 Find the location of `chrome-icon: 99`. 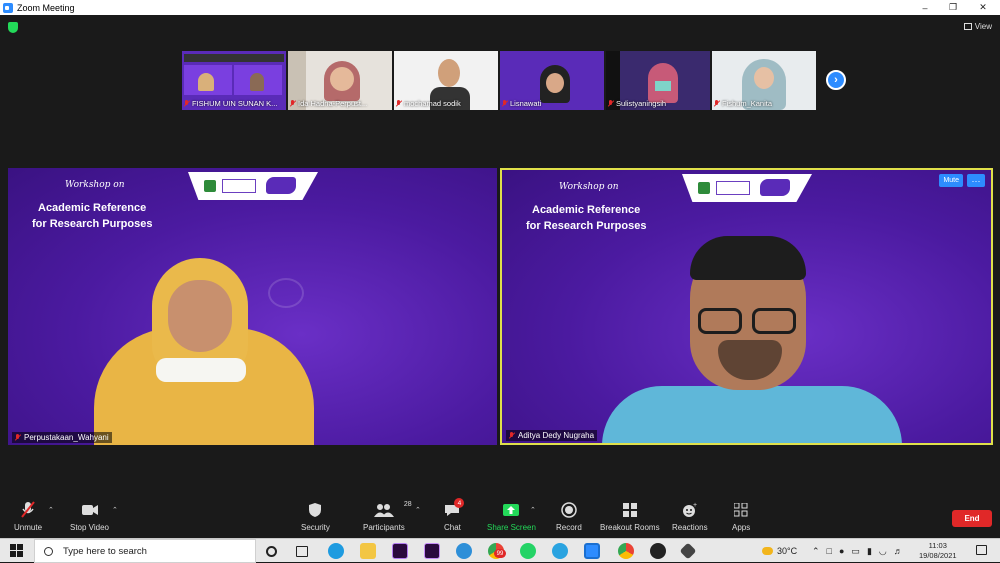

chrome-icon: 99 is located at coordinates (497, 551).